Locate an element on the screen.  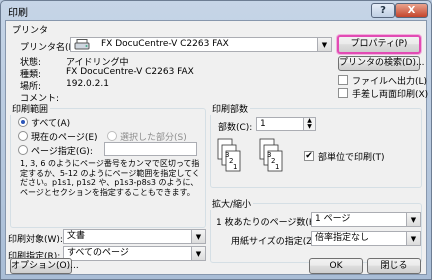
printer-name-select: FX DocuCentre-V C2263 FAX ▼ is located at coordinates (201, 44).